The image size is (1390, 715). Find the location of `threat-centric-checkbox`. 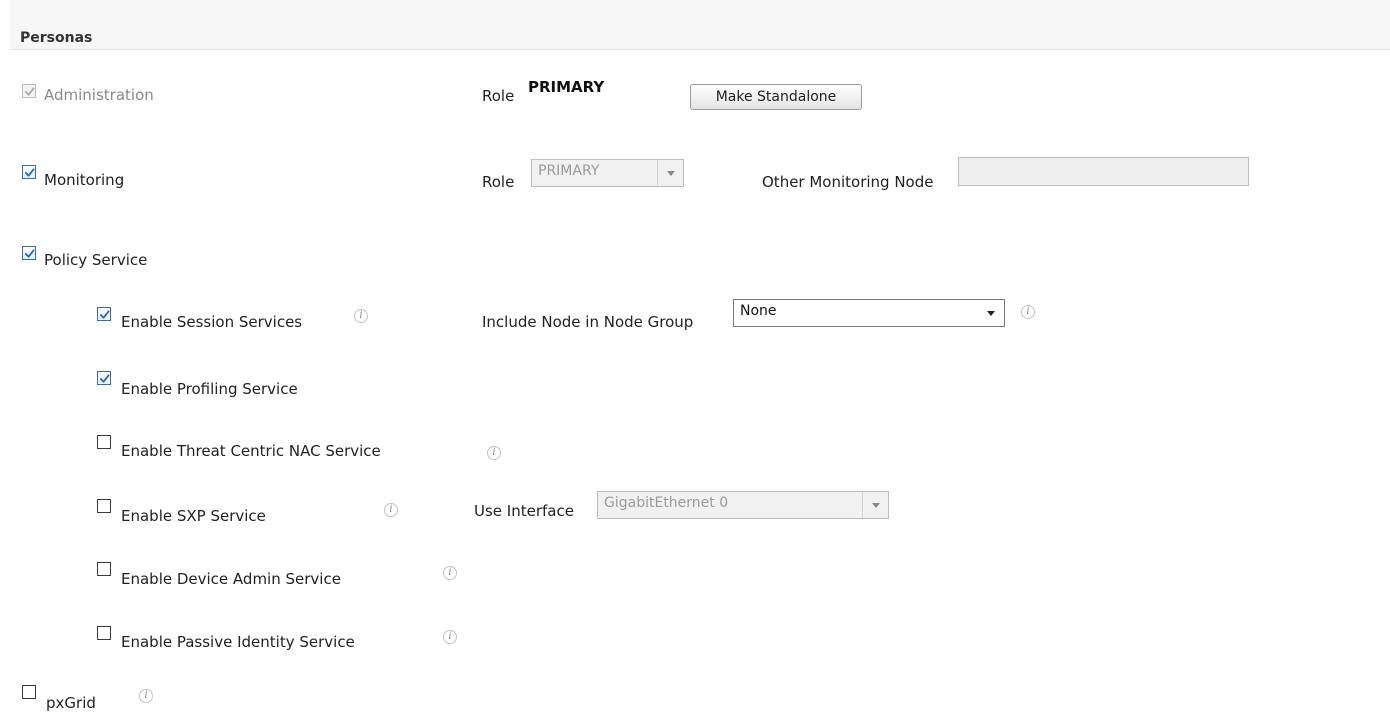

threat-centric-checkbox is located at coordinates (104, 442).